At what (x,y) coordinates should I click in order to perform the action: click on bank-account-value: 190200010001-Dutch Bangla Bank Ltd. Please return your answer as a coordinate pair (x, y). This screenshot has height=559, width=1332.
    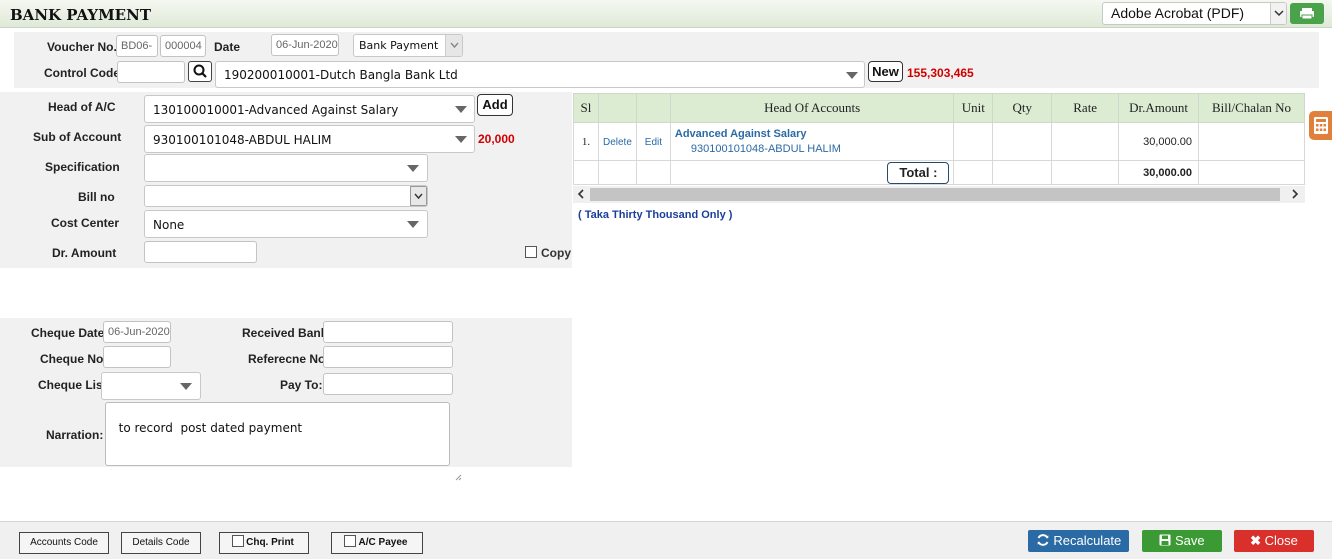
    Looking at the image, I should click on (341, 75).